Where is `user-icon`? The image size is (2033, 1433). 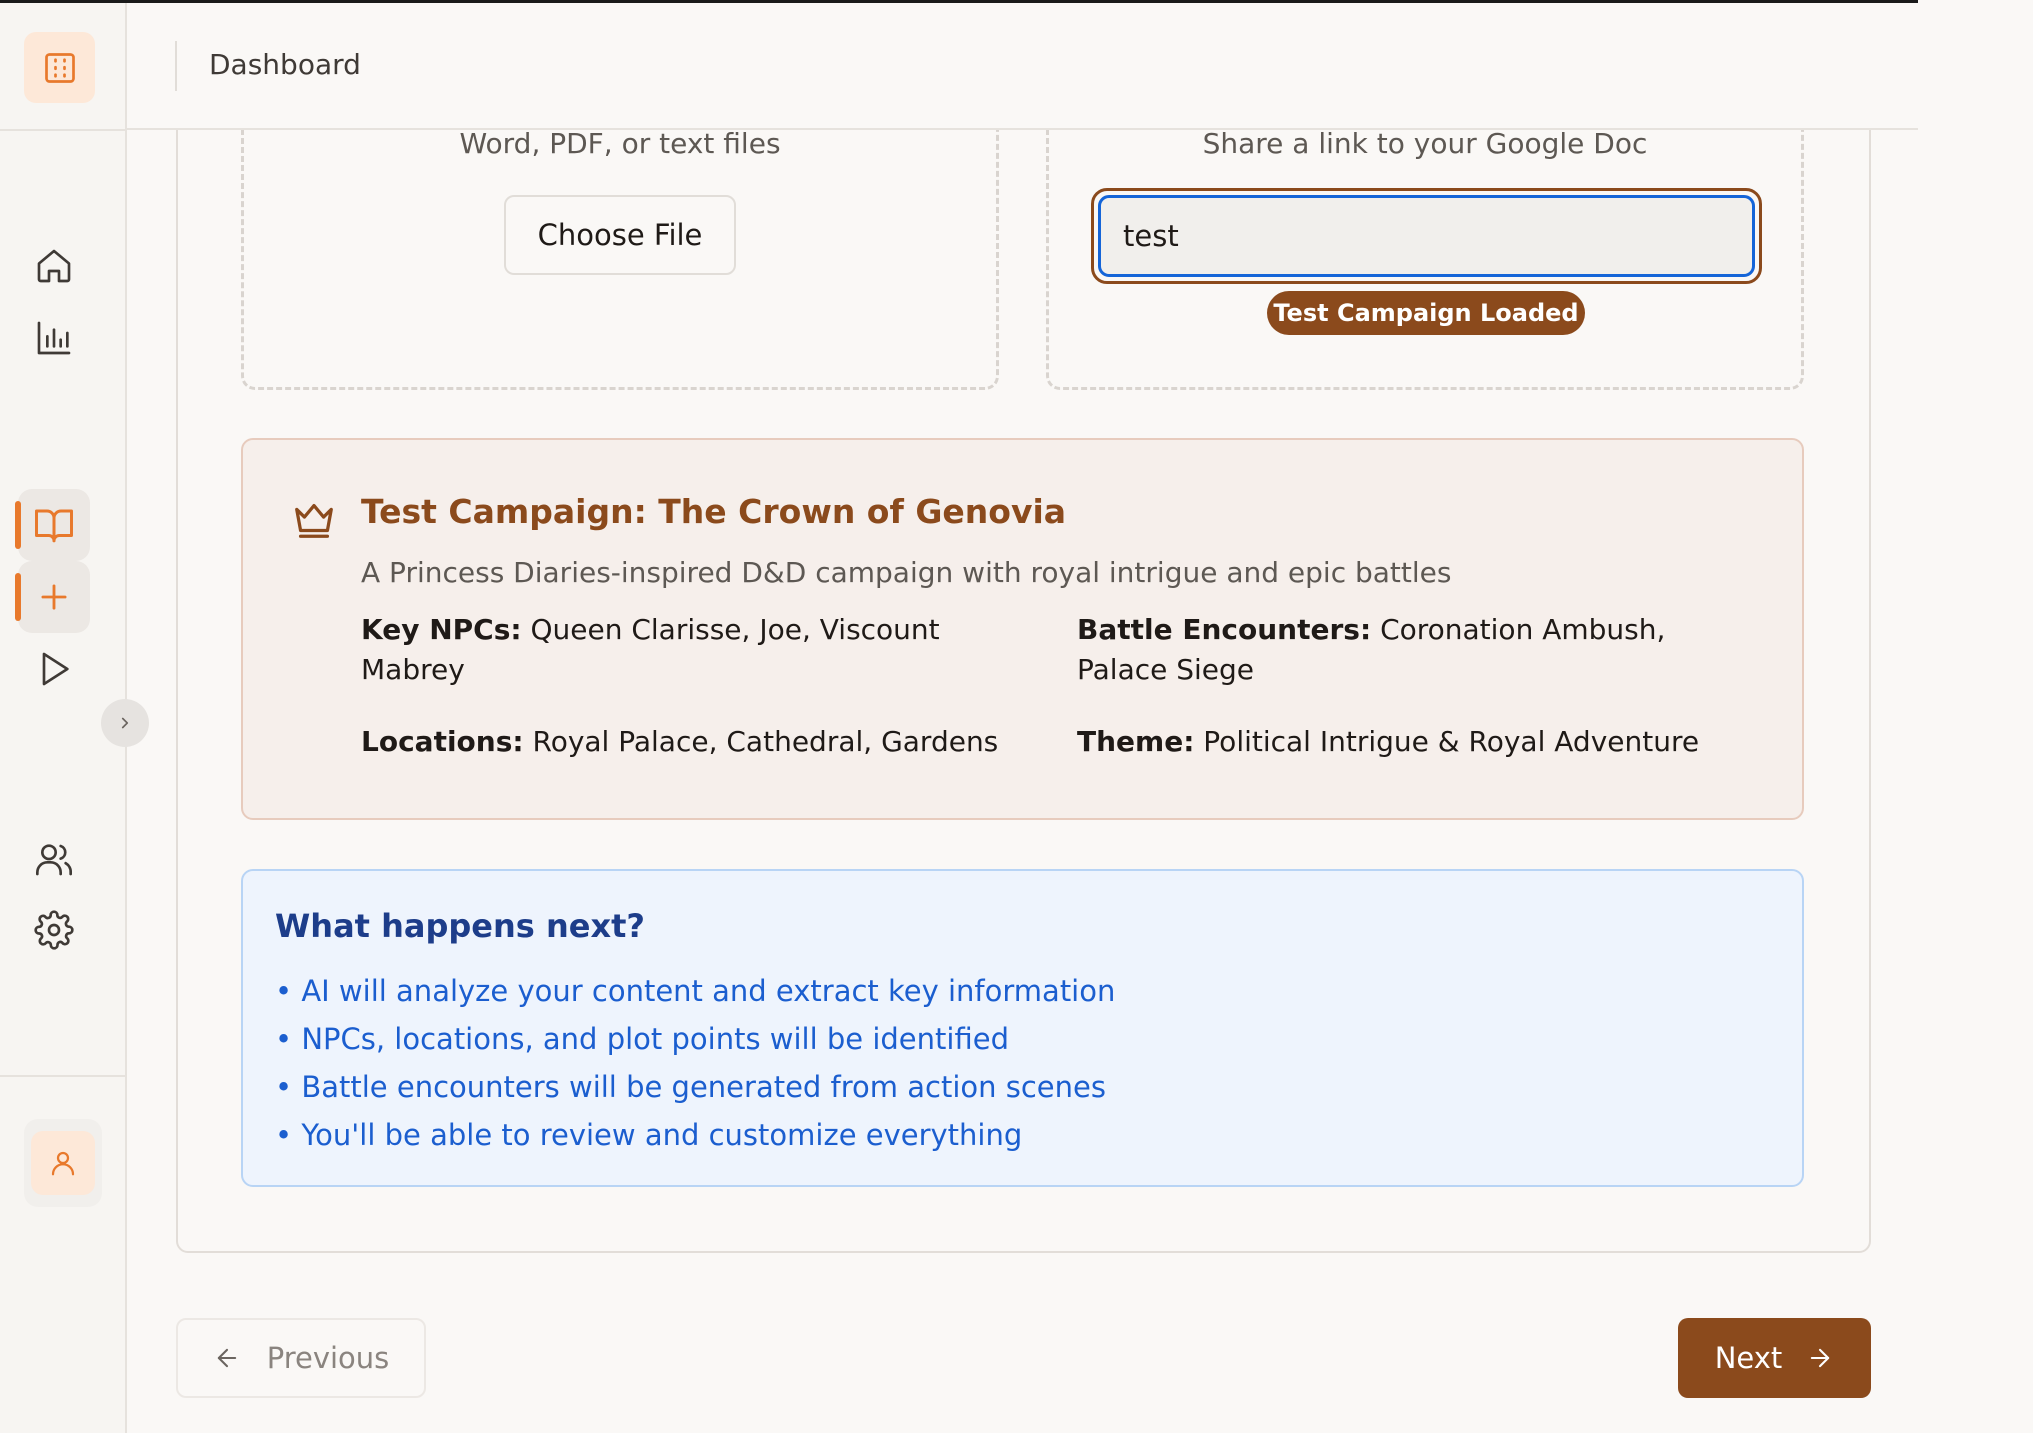 user-icon is located at coordinates (63, 1163).